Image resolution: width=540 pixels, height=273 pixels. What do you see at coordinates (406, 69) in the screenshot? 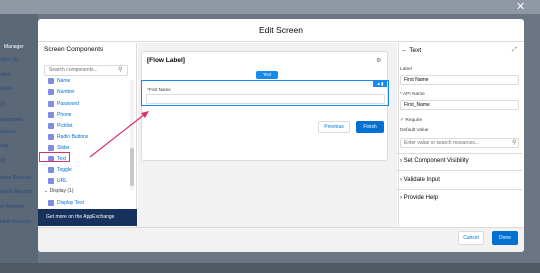
I see `label-field-label: Label` at bounding box center [406, 69].